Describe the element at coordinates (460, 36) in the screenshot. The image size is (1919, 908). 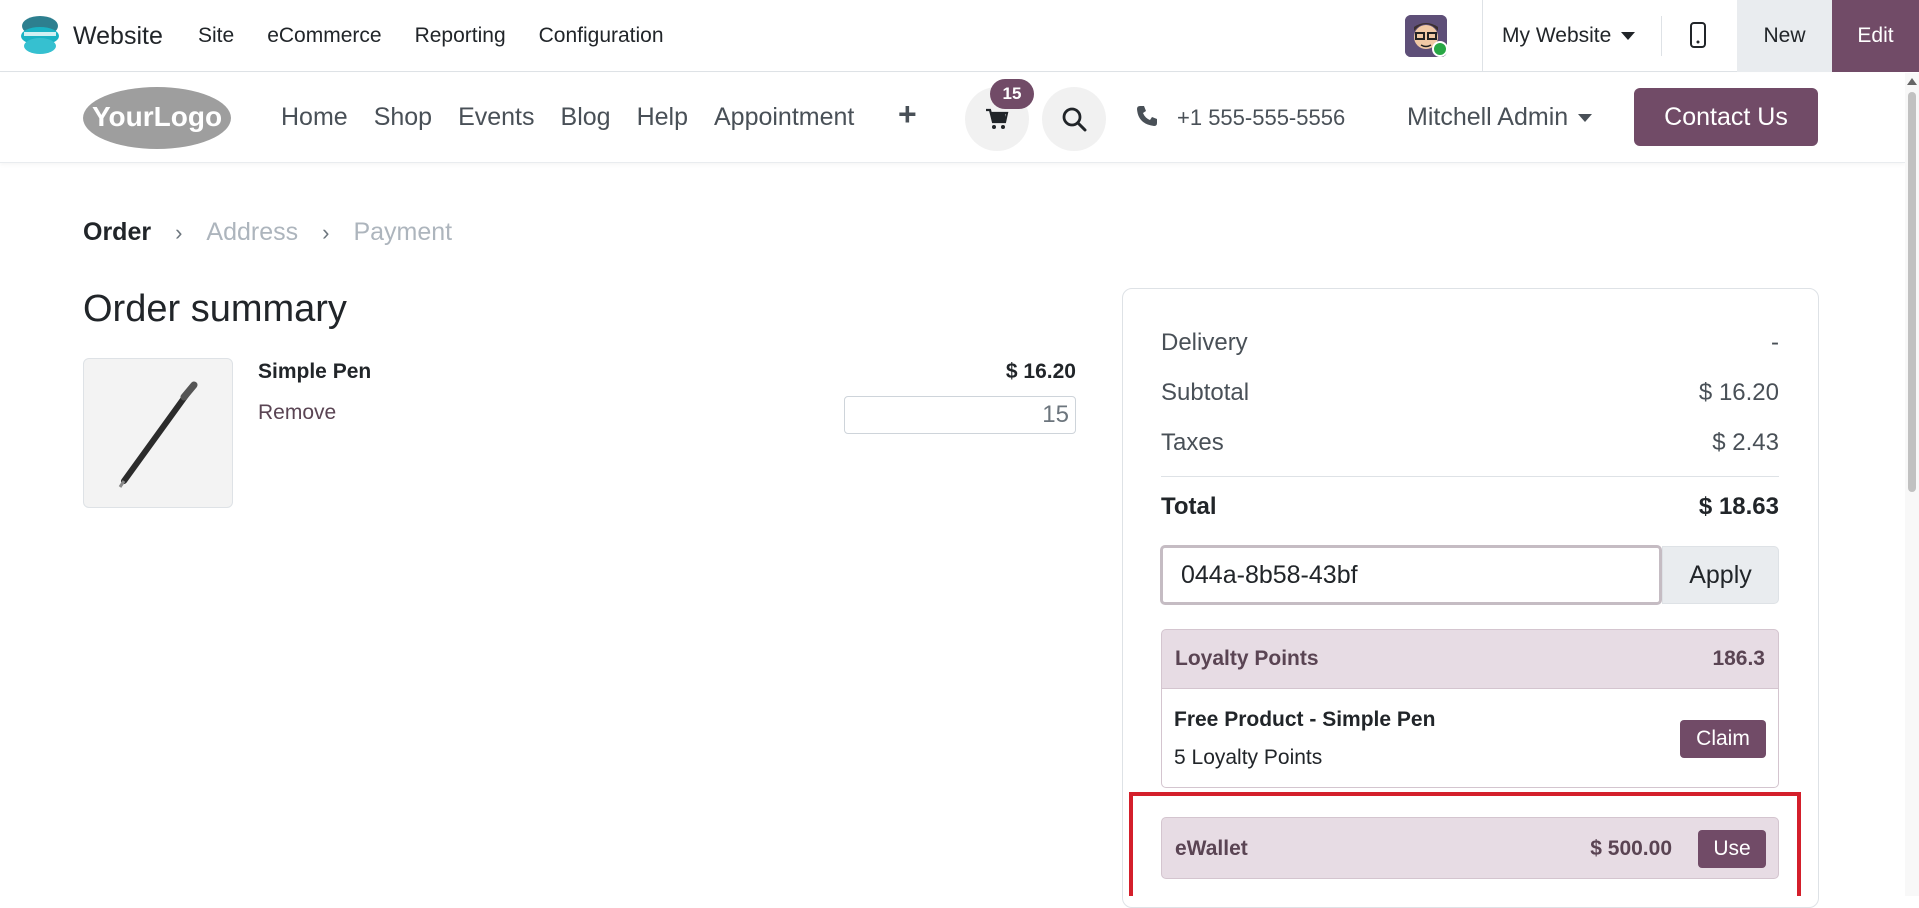
I see `menu-reporting: Reporting` at that location.